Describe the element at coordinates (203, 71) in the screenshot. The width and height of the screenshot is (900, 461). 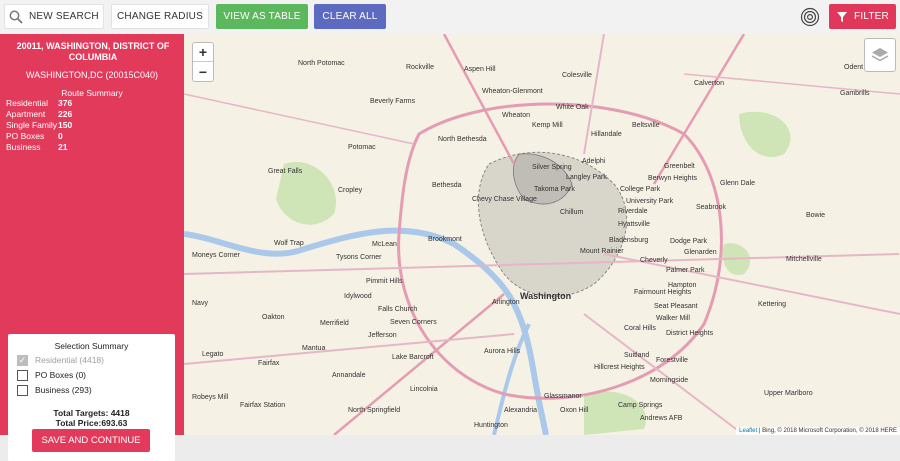
I see `zoom-out-button: −` at that location.